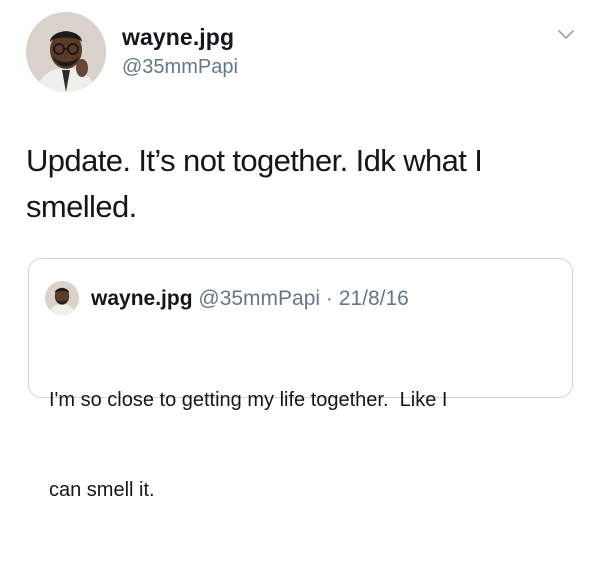 This screenshot has height=565, width=600. What do you see at coordinates (102, 490) in the screenshot?
I see `quoted-text-line: can smell it.` at bounding box center [102, 490].